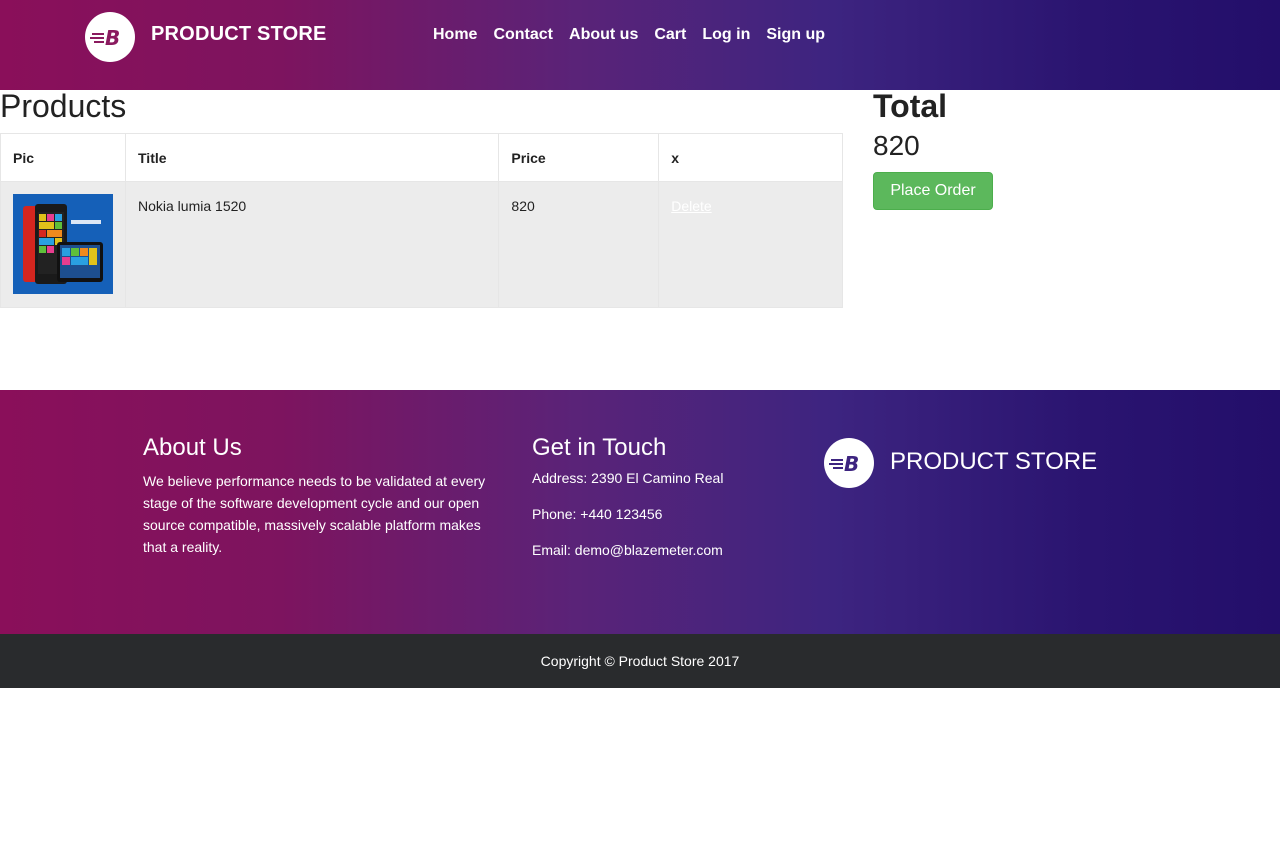 This screenshot has width=1280, height=851. I want to click on blazemeter-logo-icon: B, so click(110, 37).